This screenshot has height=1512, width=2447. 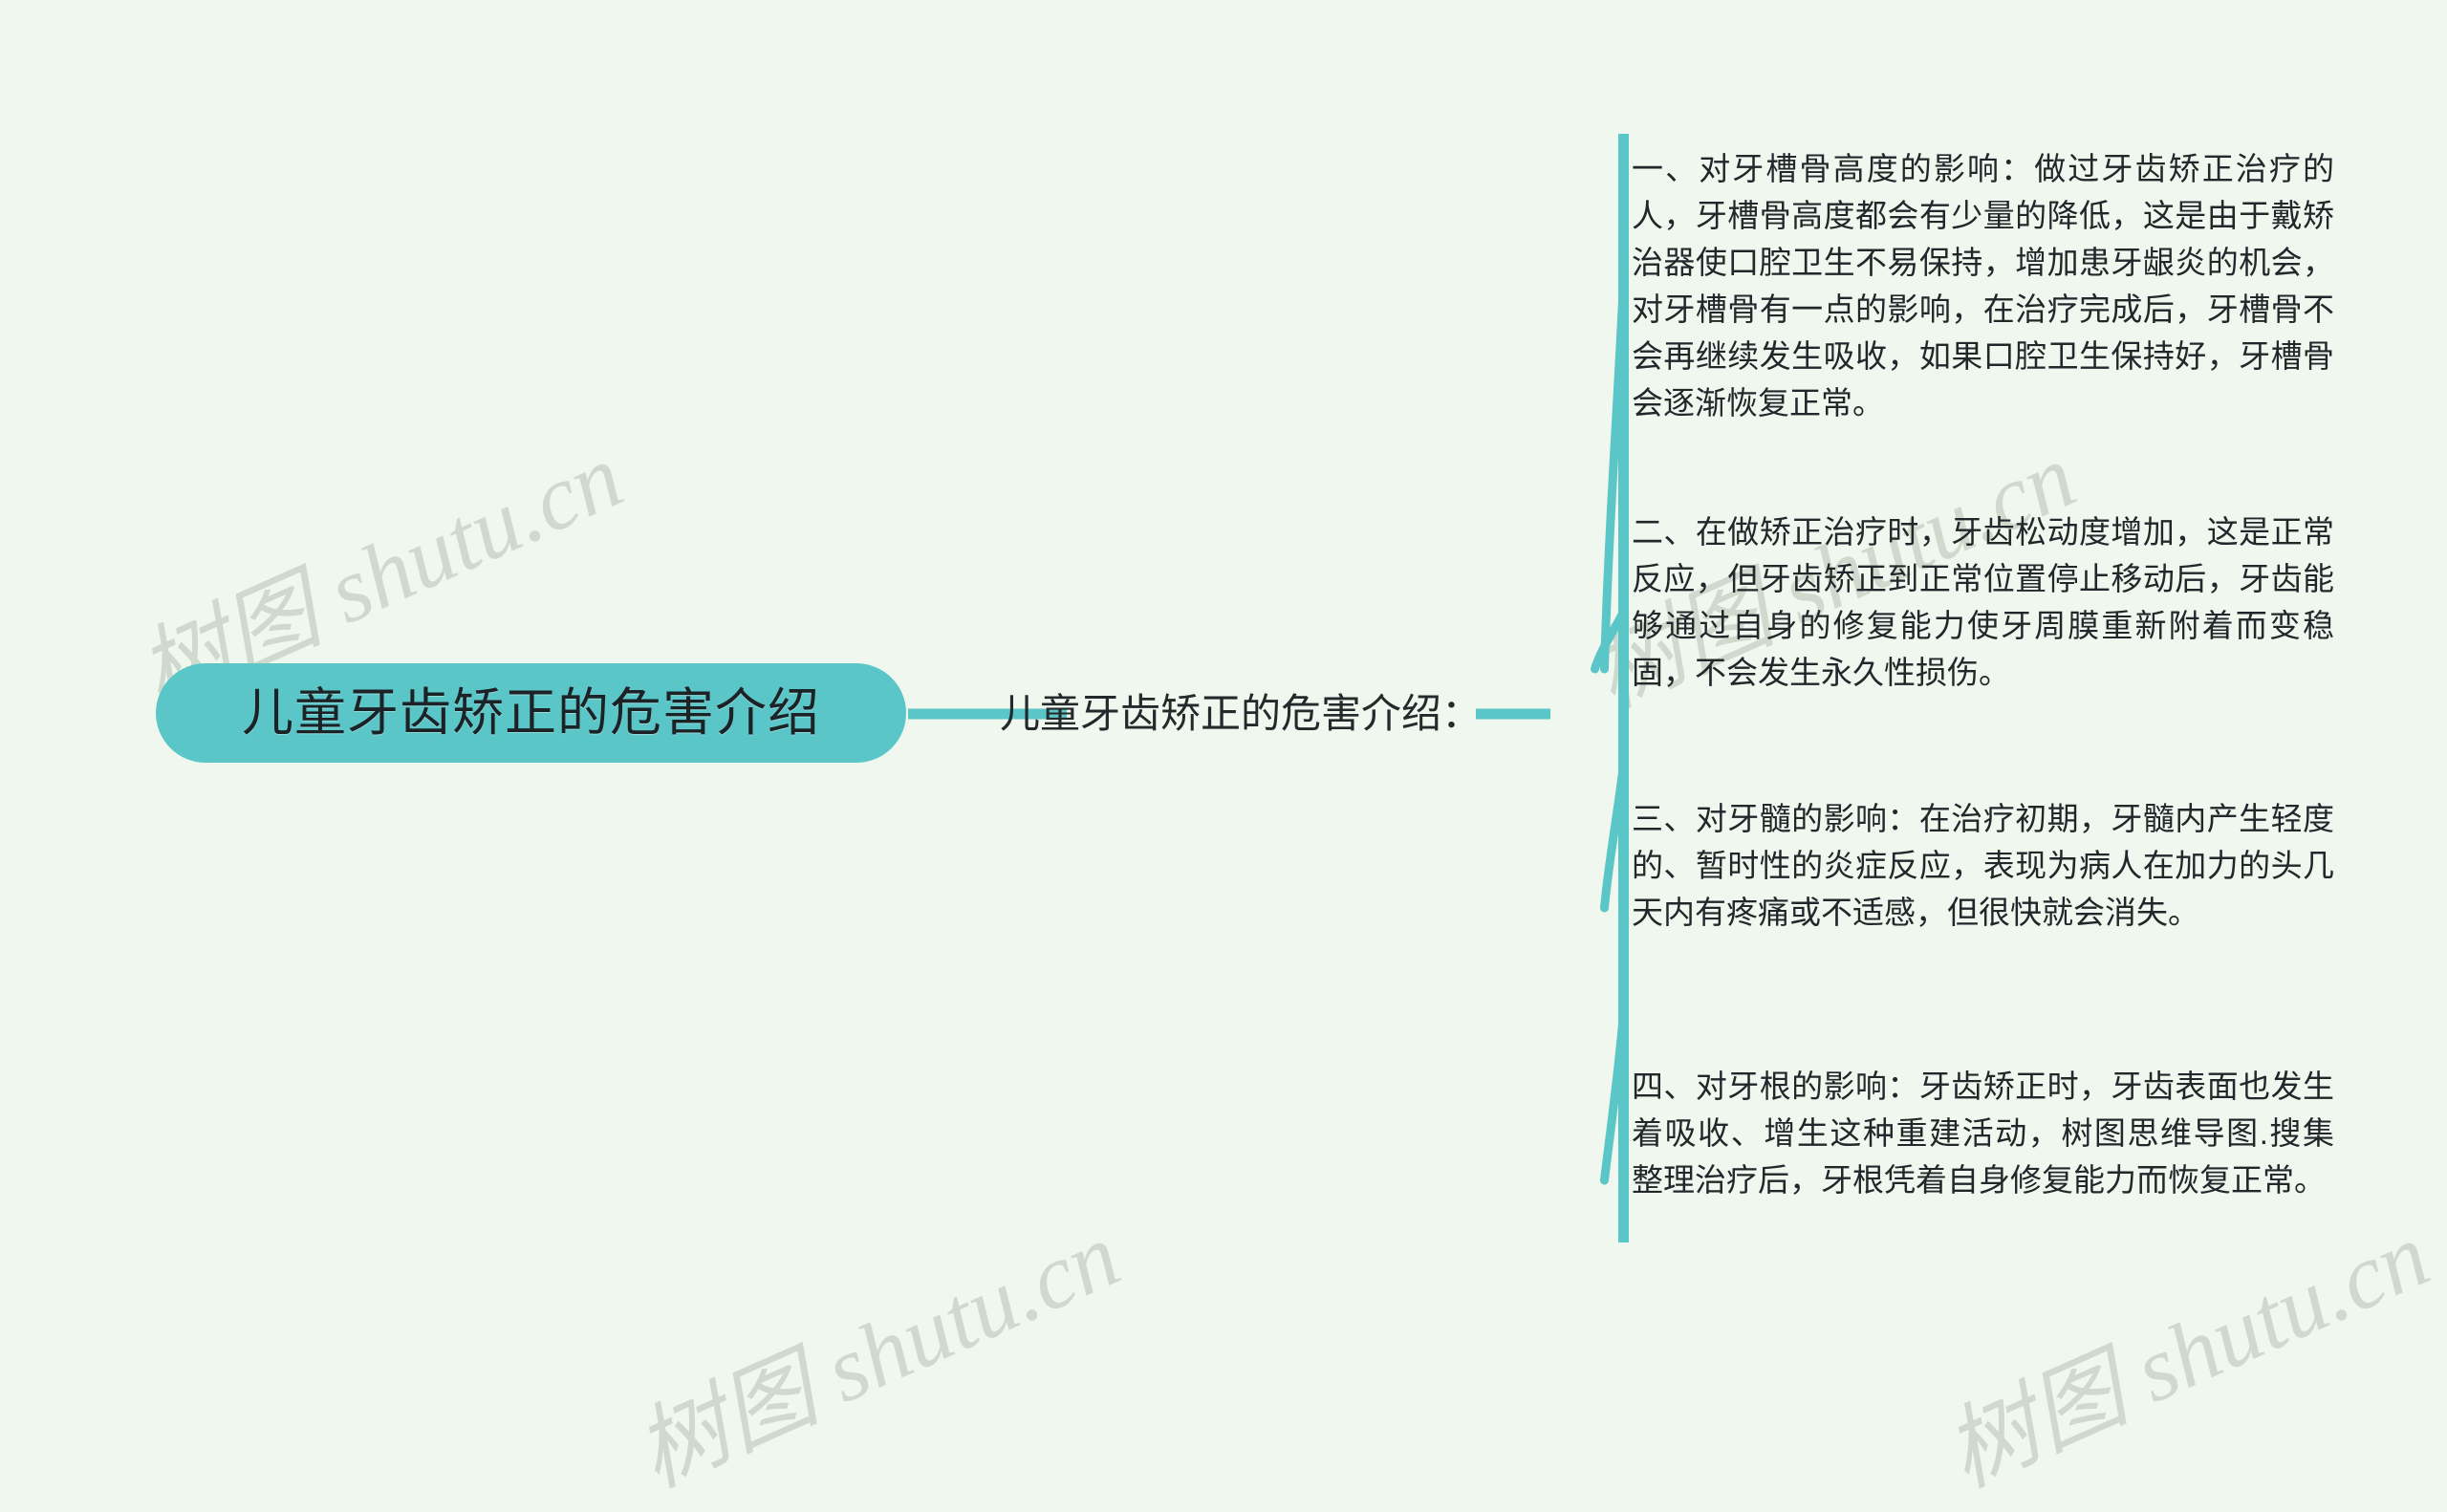 I want to click on topic-node: 儿童牙齿矫正的危害介绍：, so click(x=1241, y=714).